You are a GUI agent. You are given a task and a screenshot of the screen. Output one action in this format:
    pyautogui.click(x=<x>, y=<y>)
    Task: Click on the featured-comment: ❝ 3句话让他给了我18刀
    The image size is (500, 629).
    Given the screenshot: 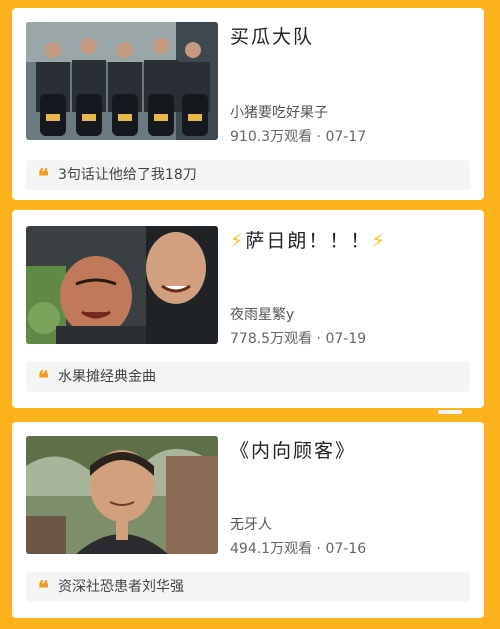 What is the action you would take?
    pyautogui.click(x=248, y=175)
    